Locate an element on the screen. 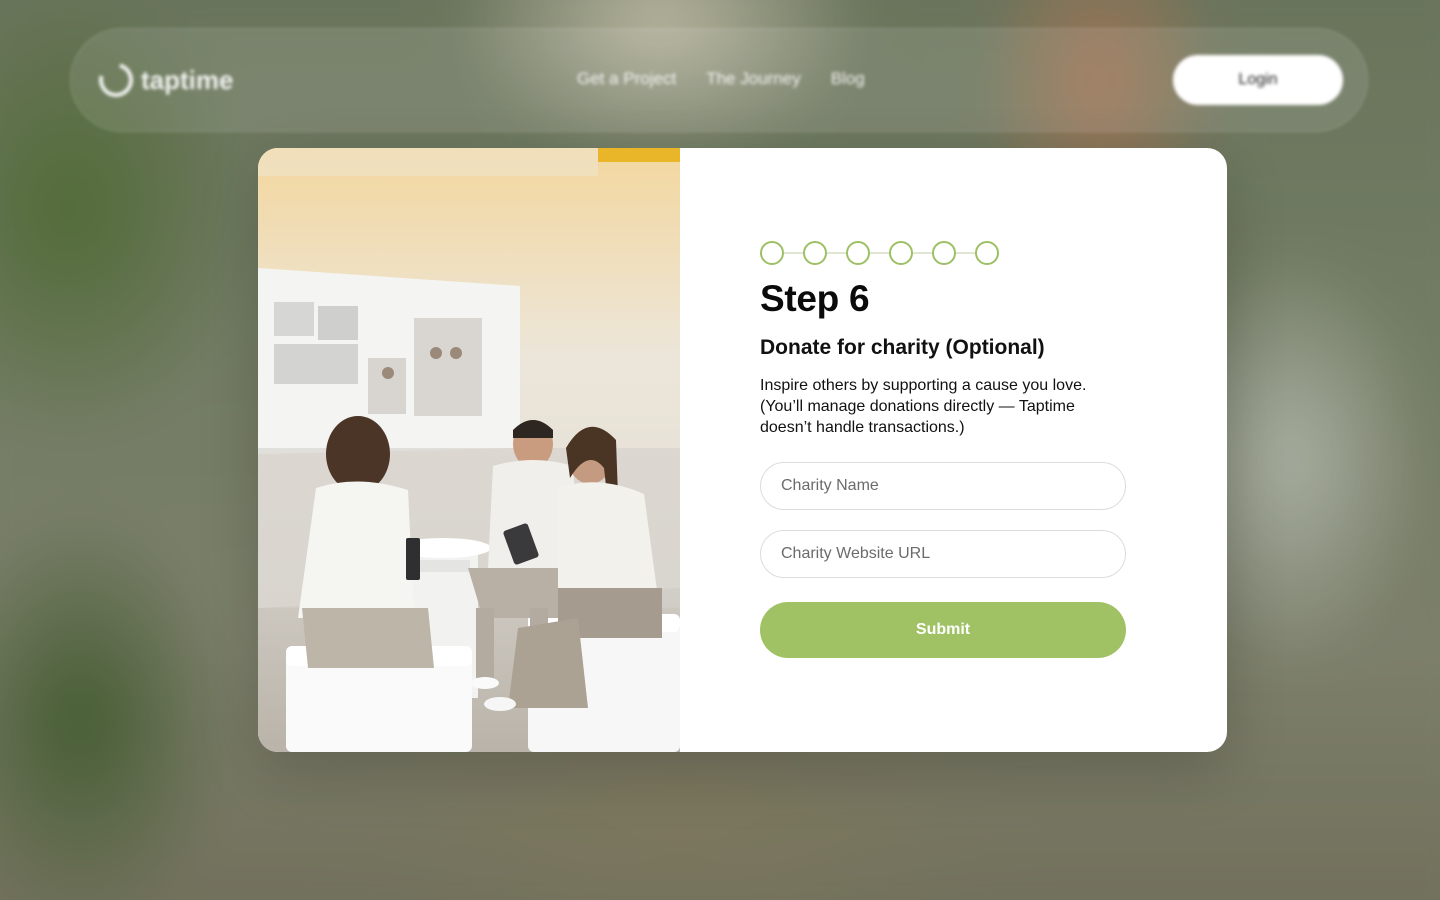  step-progress-indicator is located at coordinates (879, 253).